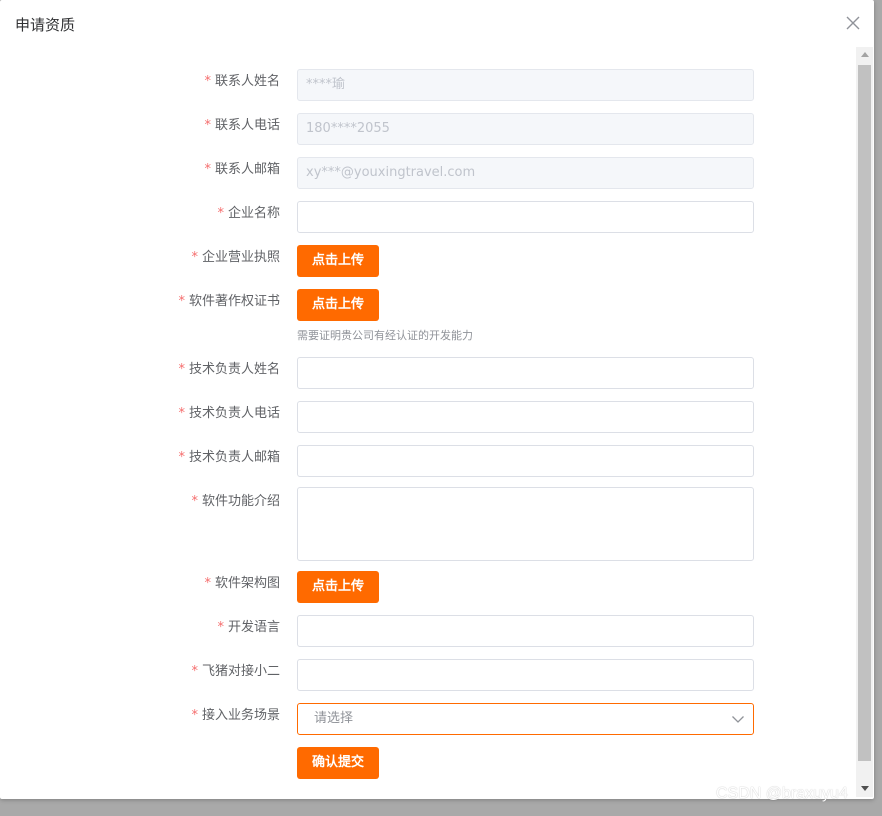  What do you see at coordinates (525, 129) in the screenshot?
I see `contact-phone-input: 180****2055` at bounding box center [525, 129].